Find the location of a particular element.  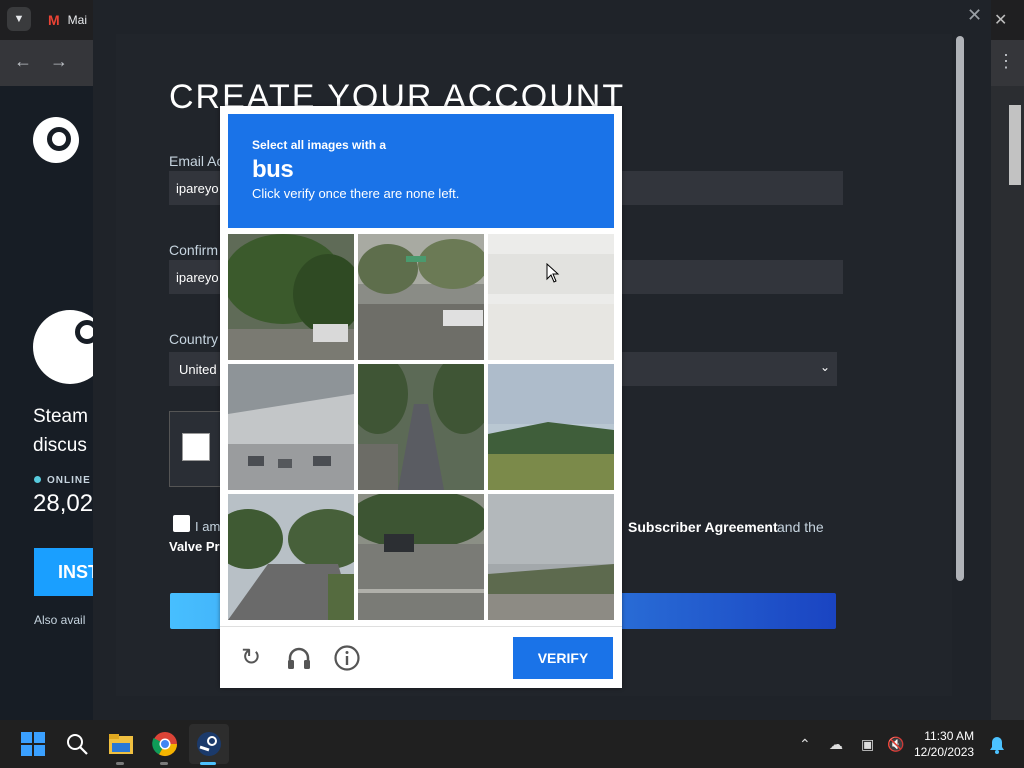

steam-icon is located at coordinates (209, 744).